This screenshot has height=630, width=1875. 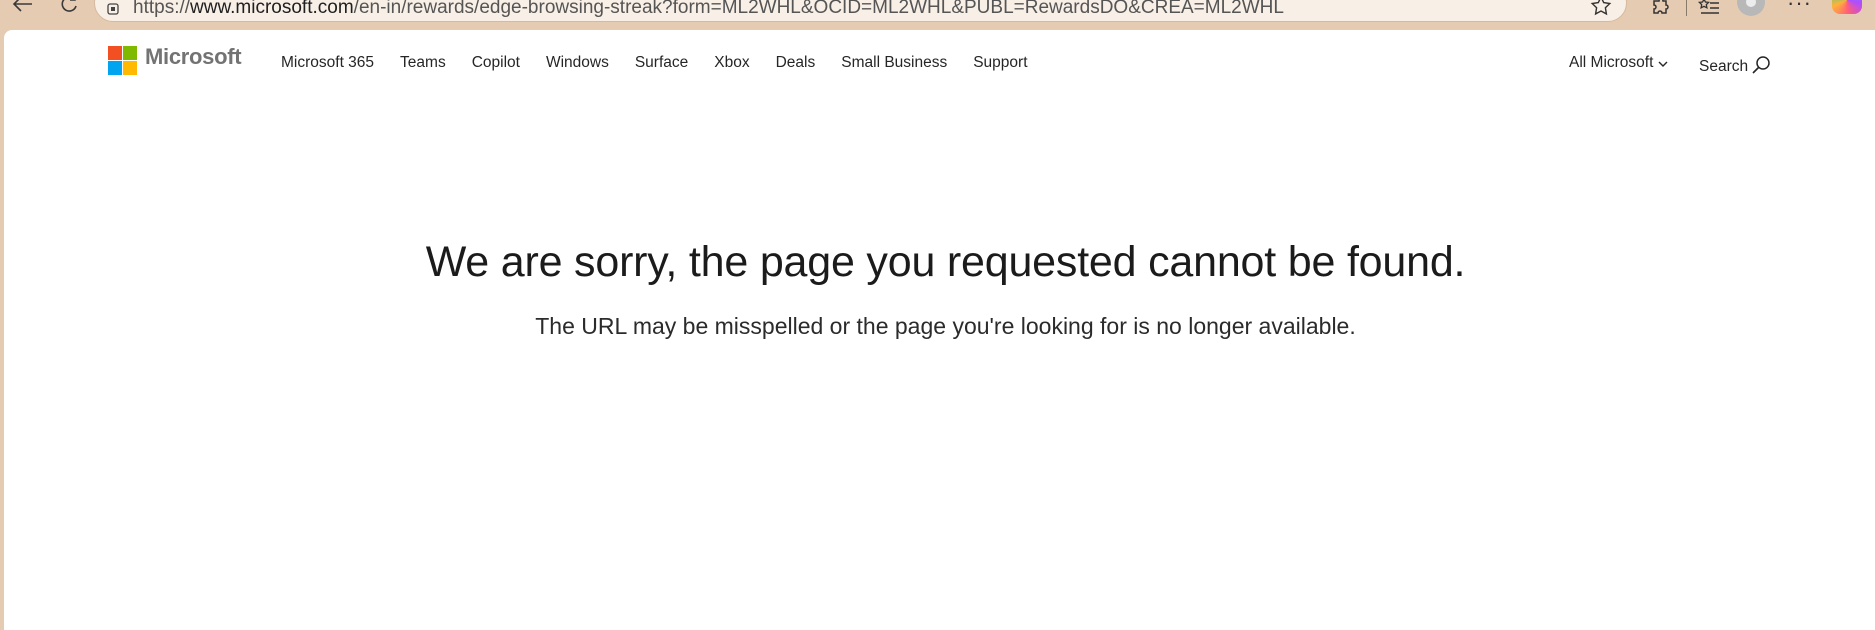 I want to click on url-prefix: https://, so click(x=162, y=9).